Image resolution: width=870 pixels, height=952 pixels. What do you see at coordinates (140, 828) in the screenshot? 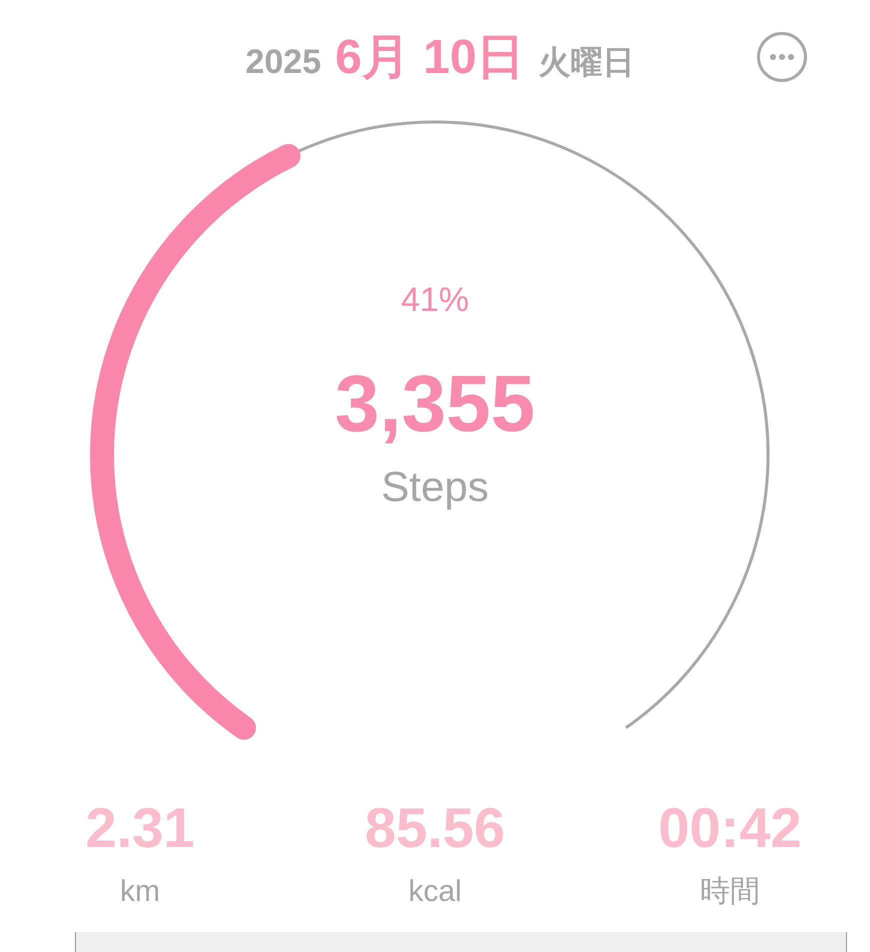
I see `stat-value: 2.31` at bounding box center [140, 828].